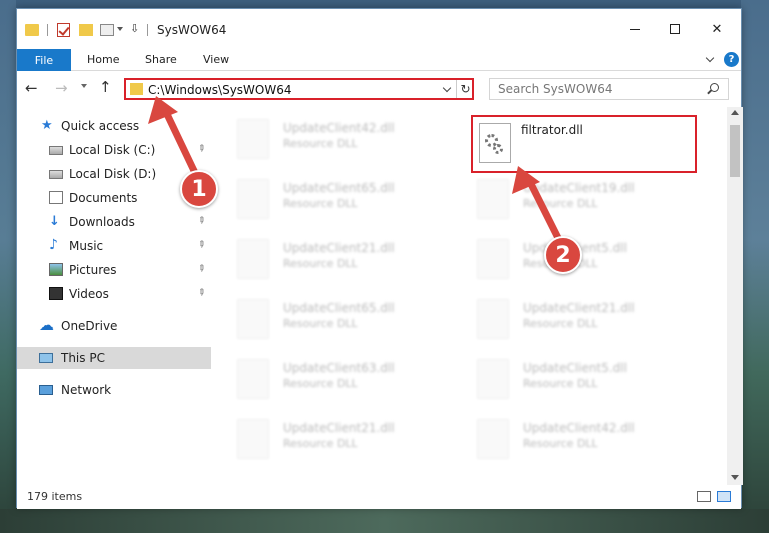 This screenshot has height=533, width=769. What do you see at coordinates (735, 477) in the screenshot?
I see `scroll-down-icon` at bounding box center [735, 477].